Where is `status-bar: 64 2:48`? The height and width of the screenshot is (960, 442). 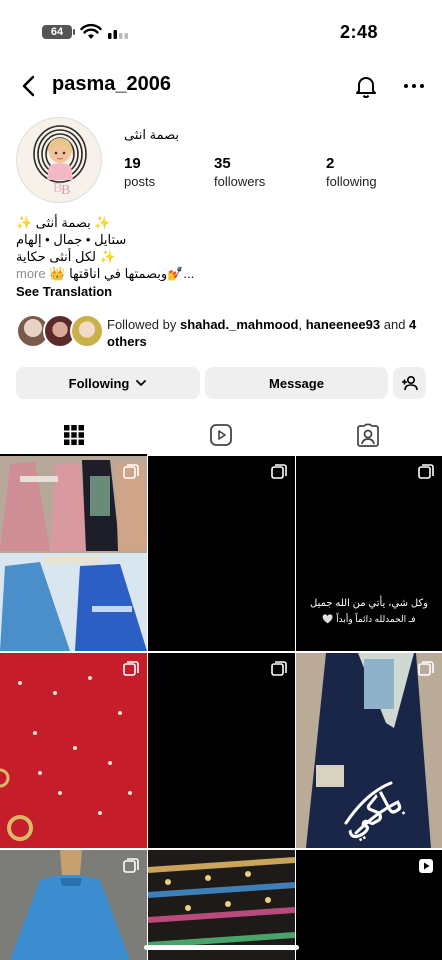
status-bar: 64 2:48 is located at coordinates (221, 33).